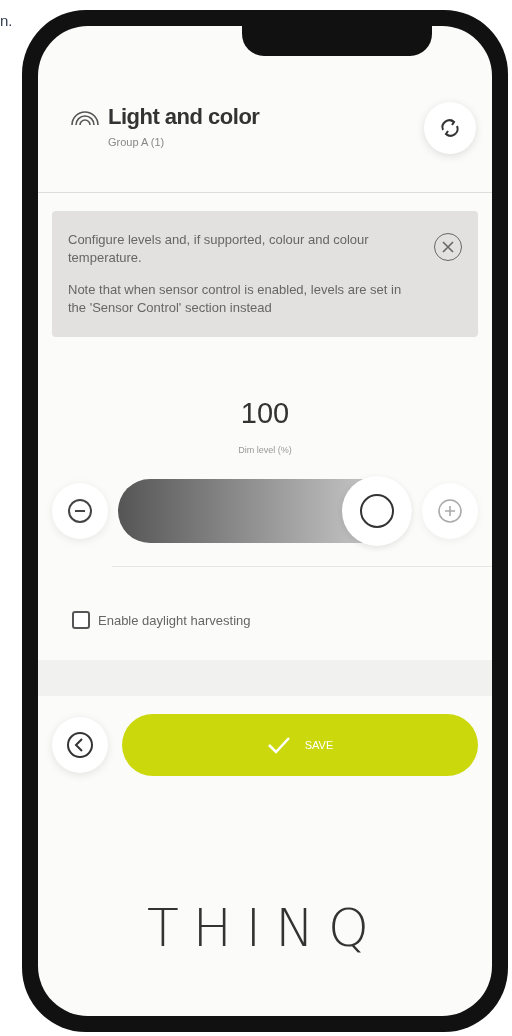 The width and height of the screenshot is (512, 1036). Describe the element at coordinates (265, 413) in the screenshot. I see `dim-value: 100` at that location.